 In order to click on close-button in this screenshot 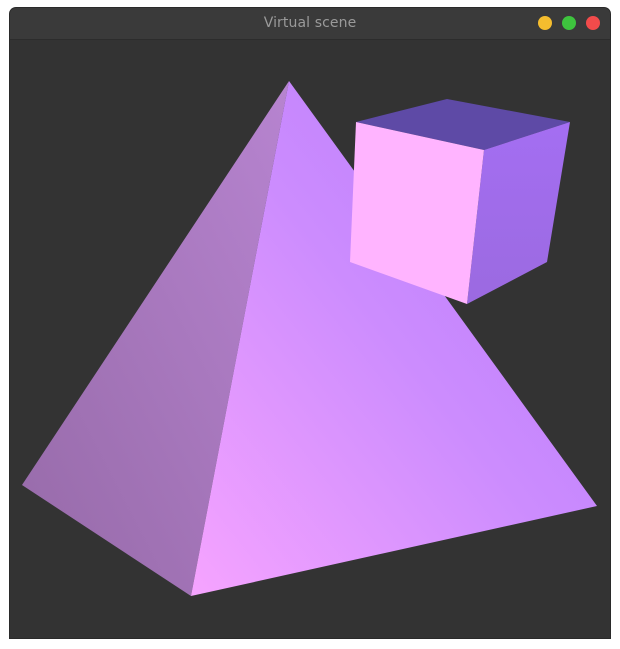, I will do `click(593, 23)`.